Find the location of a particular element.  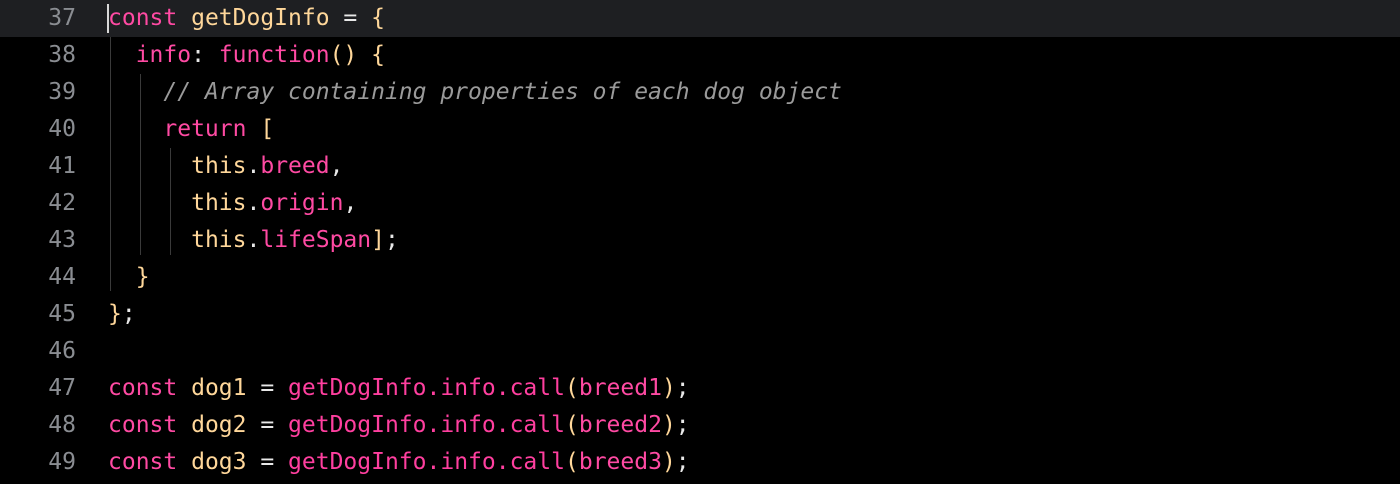

line-number: 40 is located at coordinates (62, 129).